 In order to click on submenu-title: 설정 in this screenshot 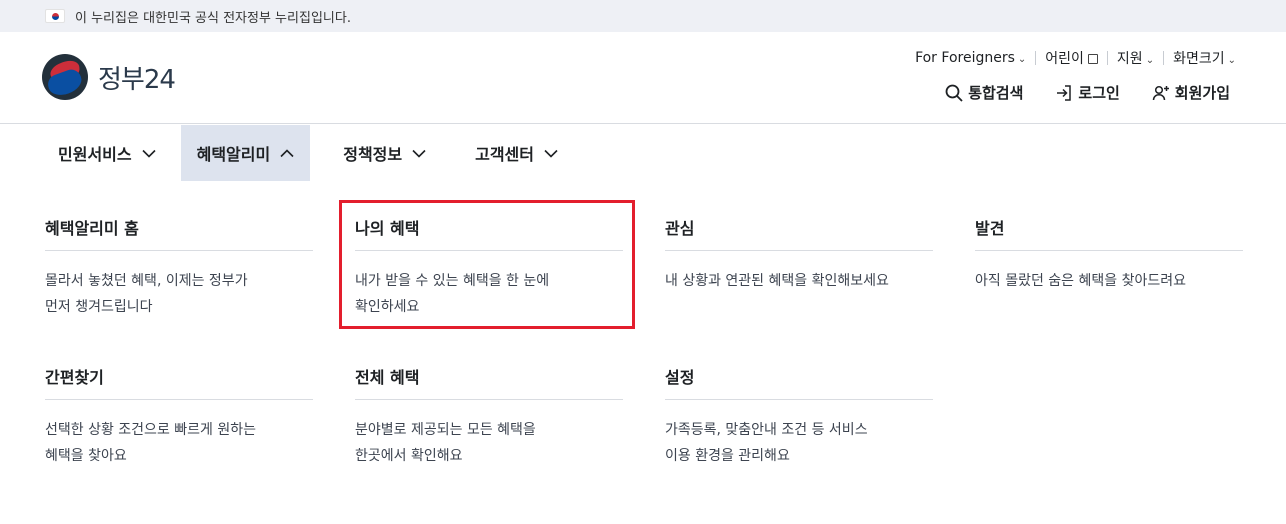, I will do `click(799, 382)`.